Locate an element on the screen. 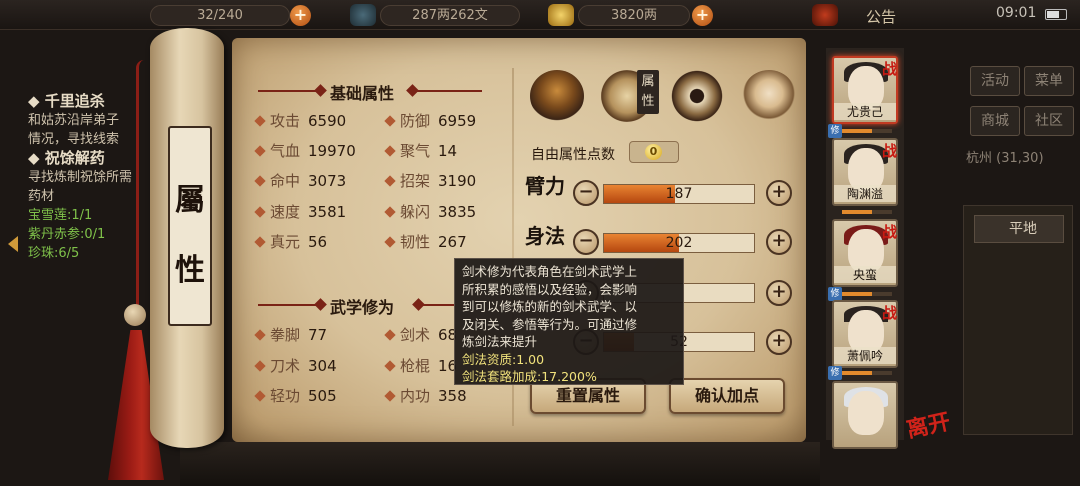  stamina-value: 32/240 is located at coordinates (220, 15).